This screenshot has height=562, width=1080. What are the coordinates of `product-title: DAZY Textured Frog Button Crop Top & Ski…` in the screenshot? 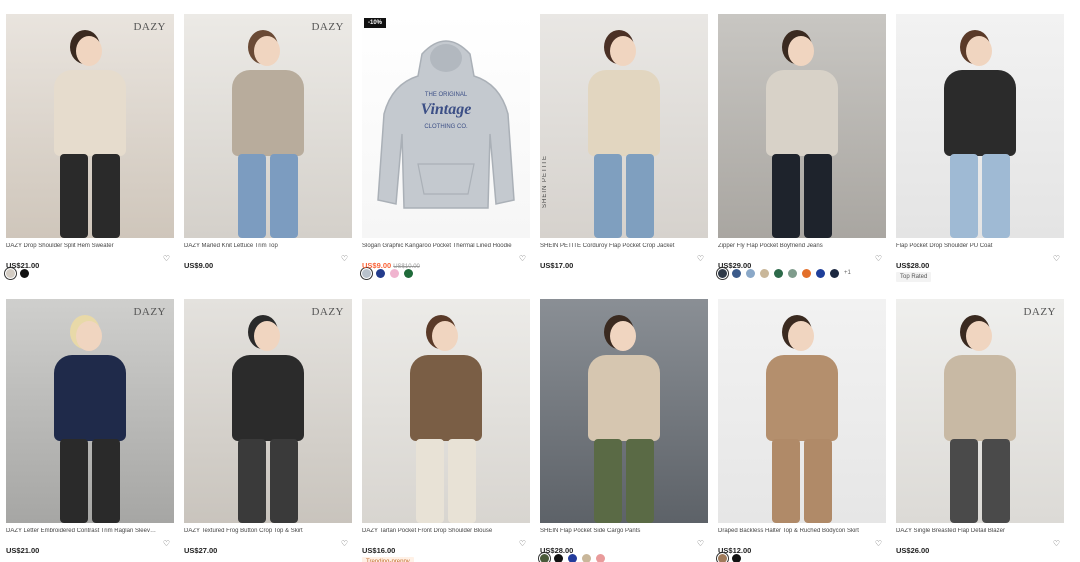 It's located at (259, 532).